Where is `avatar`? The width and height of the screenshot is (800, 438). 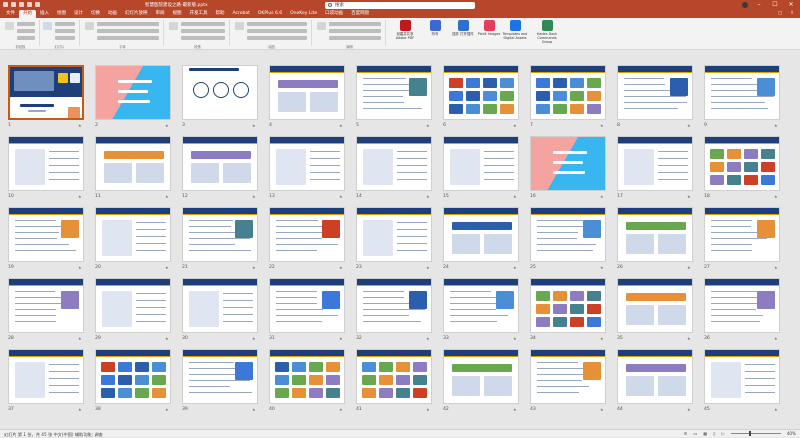
avatar is located at coordinates (745, 5).